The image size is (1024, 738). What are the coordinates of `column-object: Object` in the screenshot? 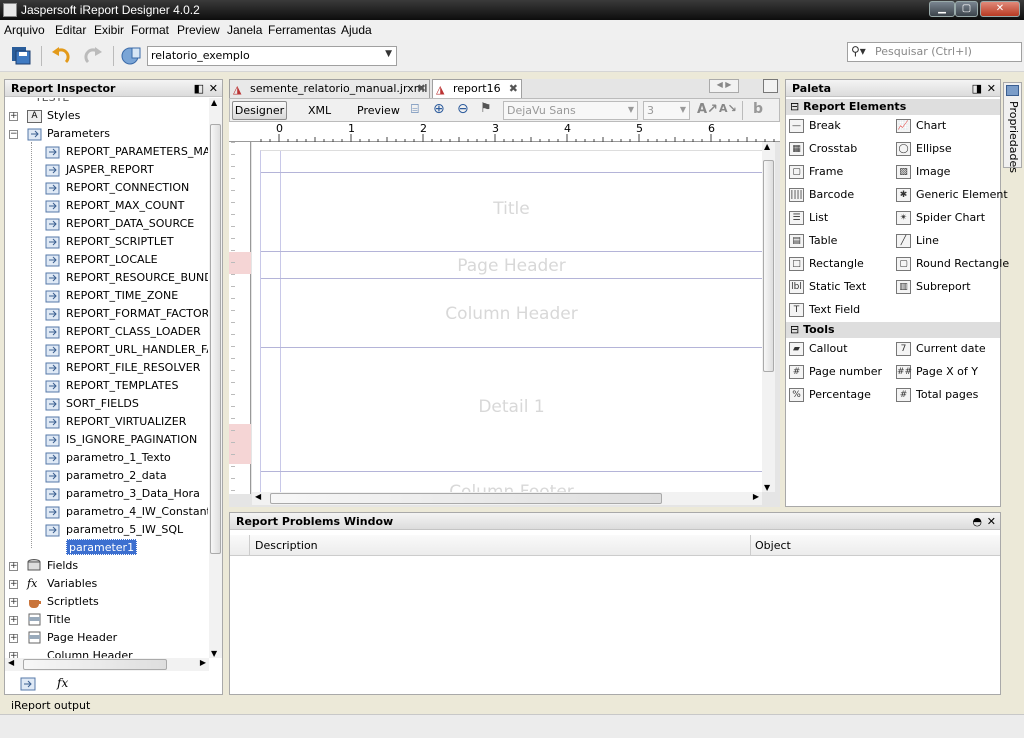 It's located at (773, 545).